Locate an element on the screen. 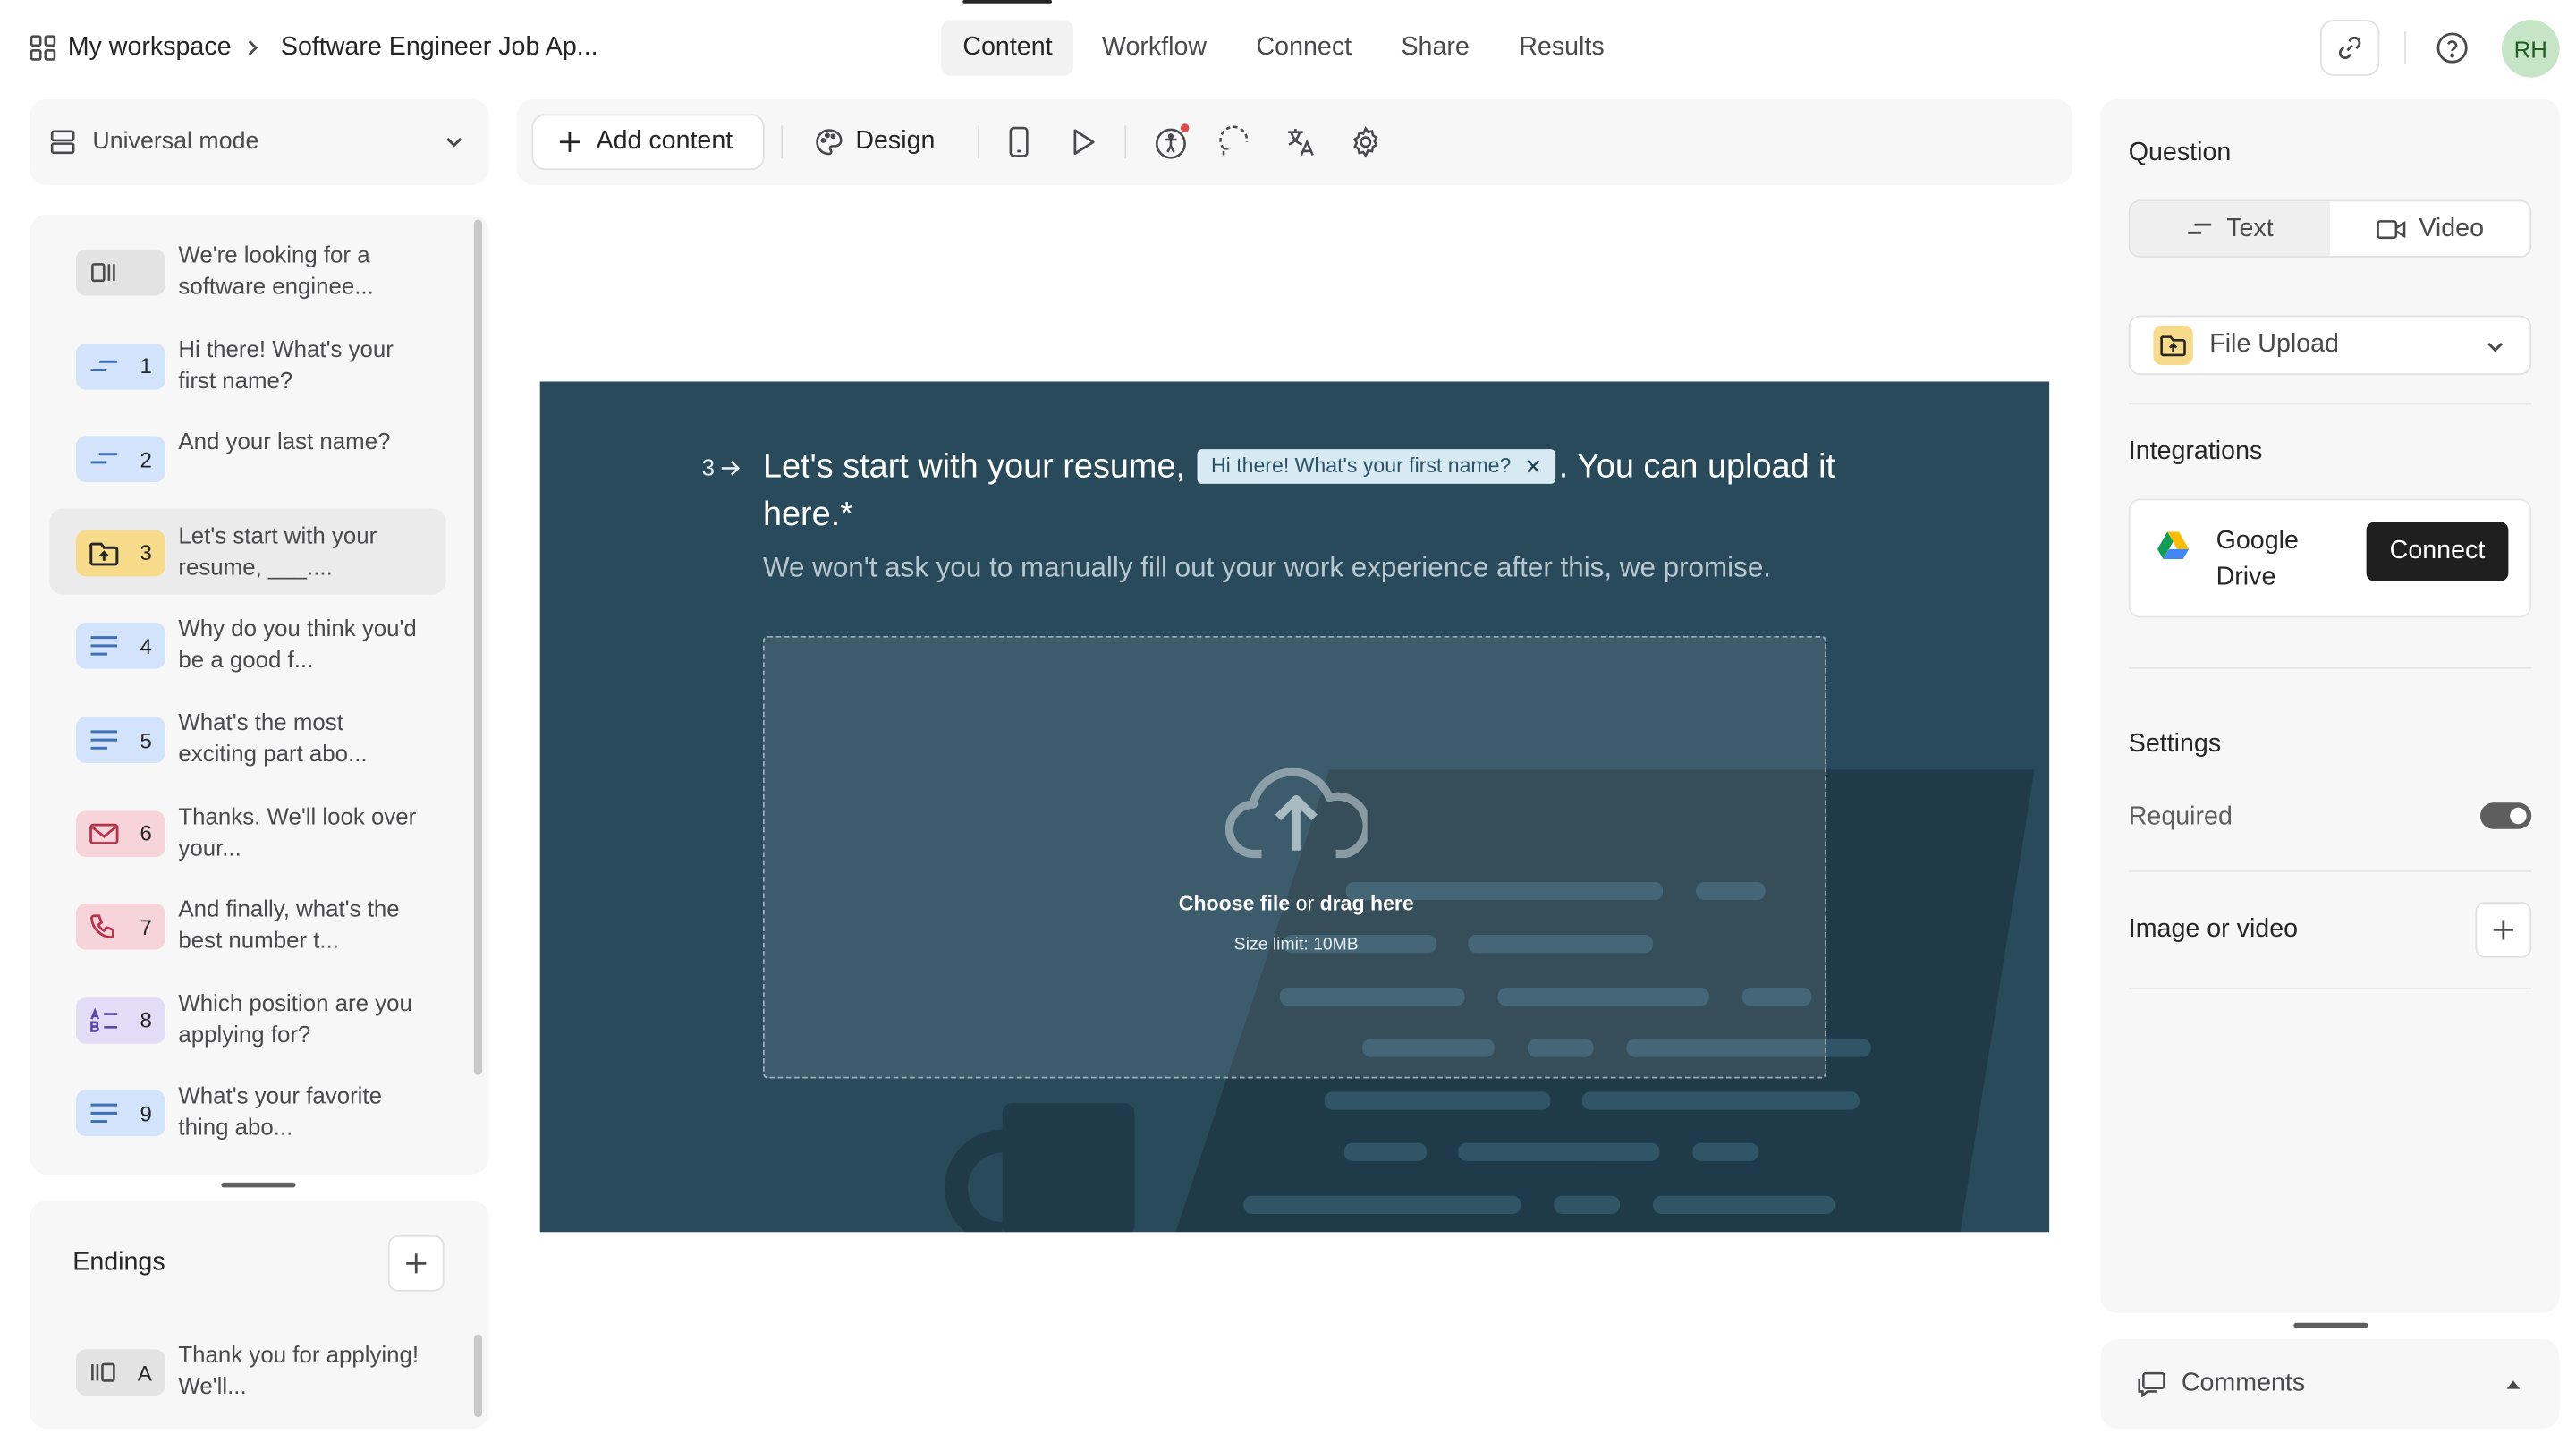  question-item: 1 Hi there! What's your first name? is located at coordinates (247, 364).